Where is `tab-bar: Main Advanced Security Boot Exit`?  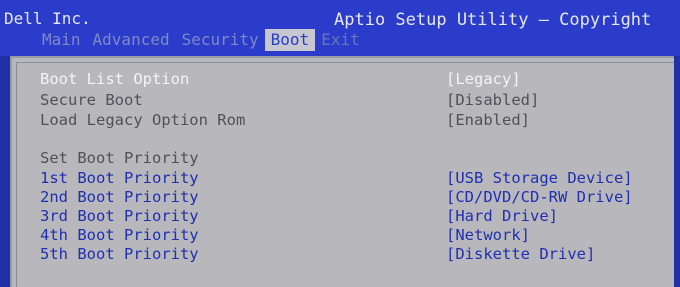
tab-bar: Main Advanced Security Boot Exit is located at coordinates (201, 40).